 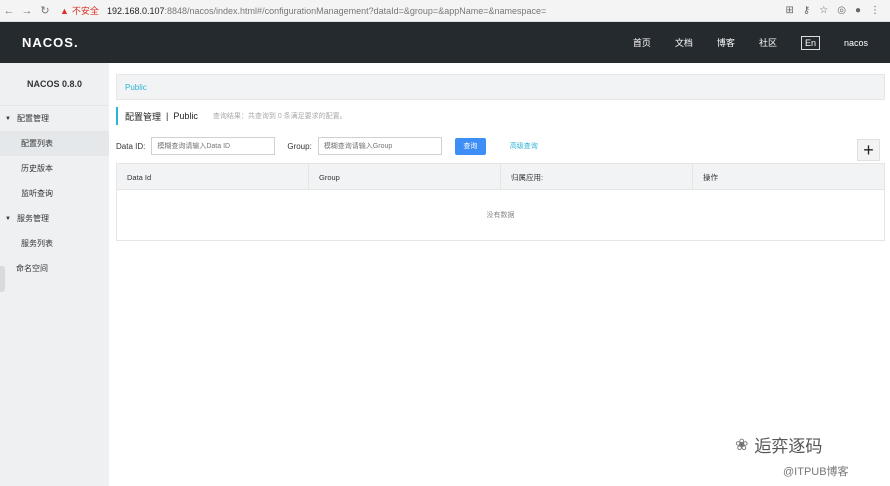 I want to click on table-header: Data Id Group 归属应用: 操作, so click(x=500, y=177).